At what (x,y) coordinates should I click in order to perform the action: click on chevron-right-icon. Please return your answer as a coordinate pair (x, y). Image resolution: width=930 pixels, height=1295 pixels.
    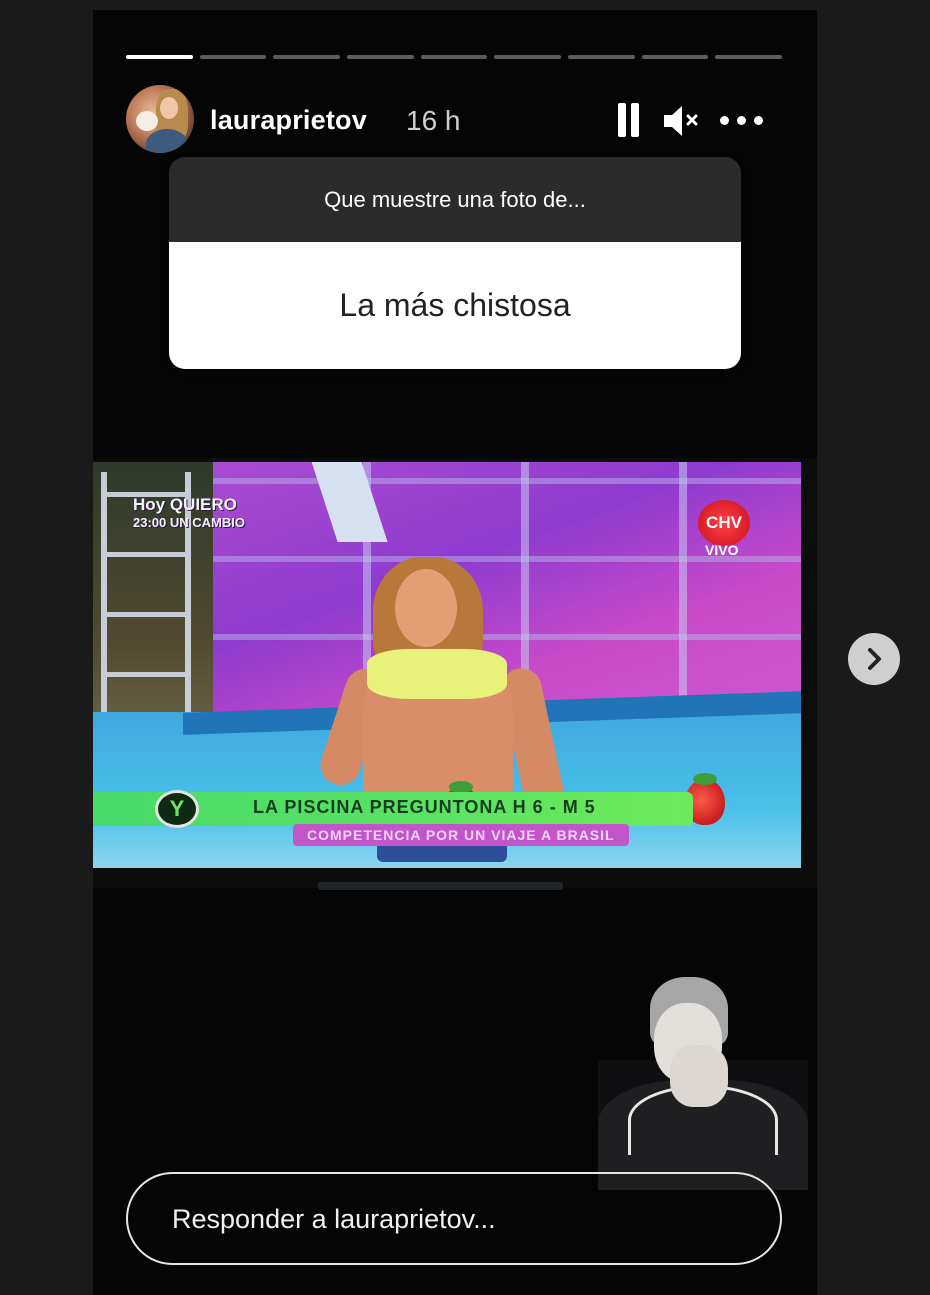
    Looking at the image, I should click on (874, 659).